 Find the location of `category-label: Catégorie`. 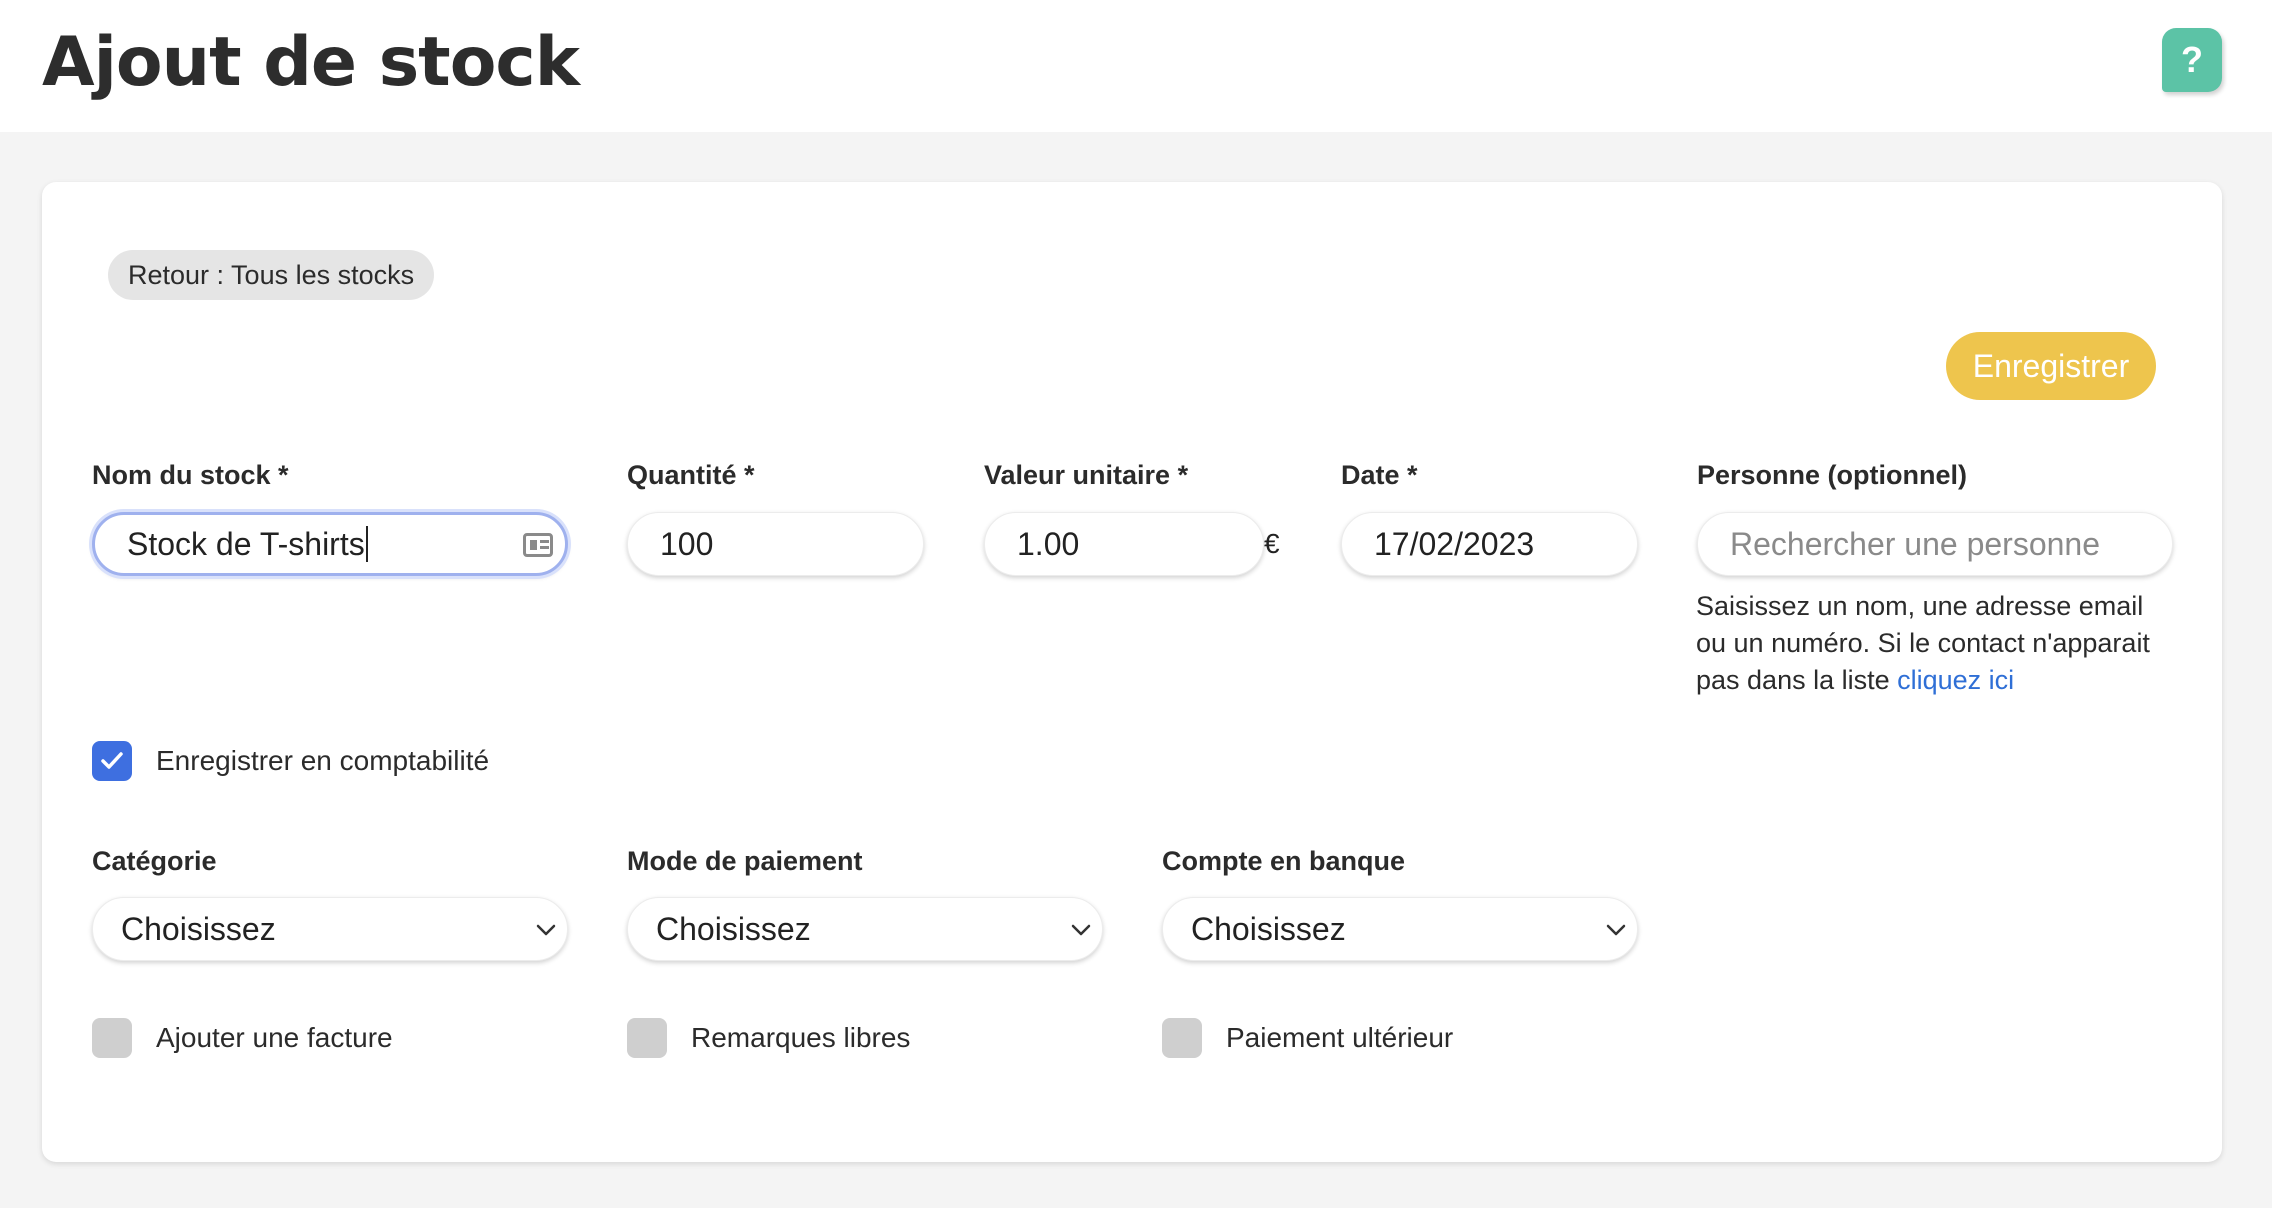

category-label: Catégorie is located at coordinates (154, 861).